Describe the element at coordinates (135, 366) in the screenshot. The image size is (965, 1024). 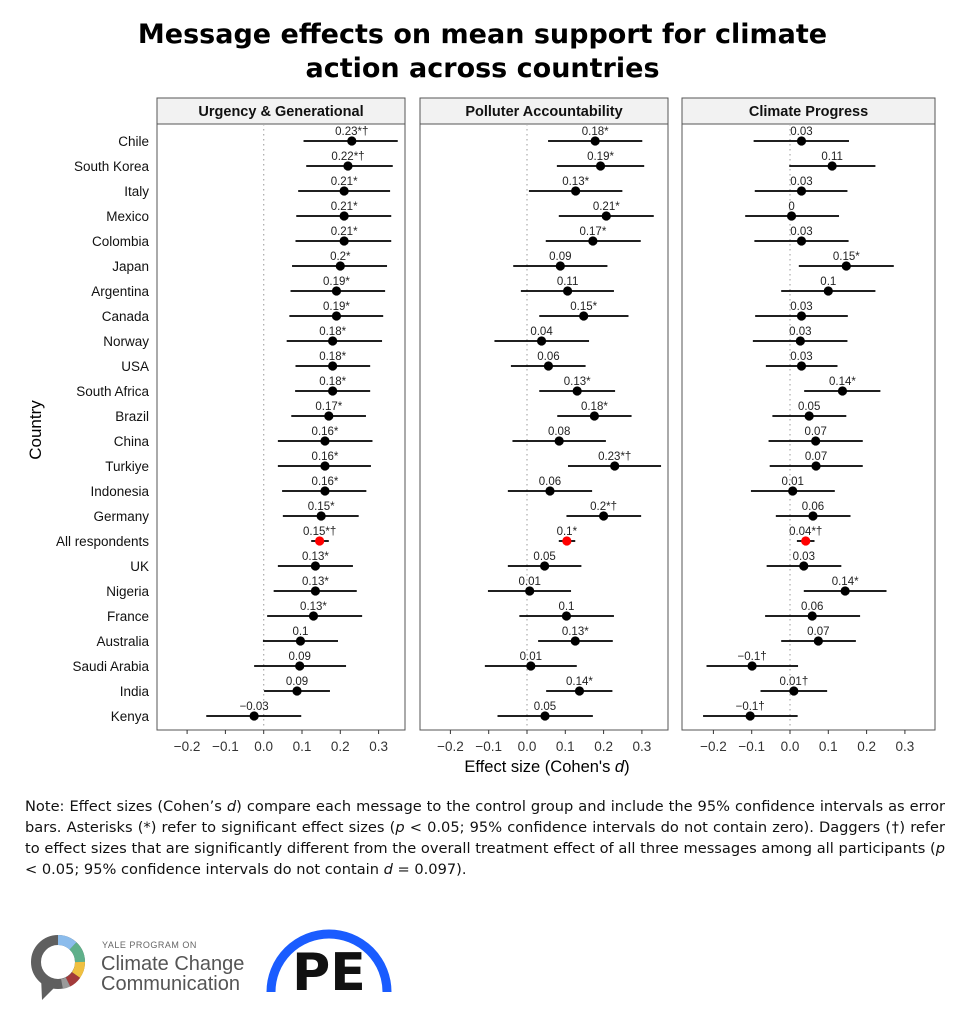
I see `country-label: USA` at that location.